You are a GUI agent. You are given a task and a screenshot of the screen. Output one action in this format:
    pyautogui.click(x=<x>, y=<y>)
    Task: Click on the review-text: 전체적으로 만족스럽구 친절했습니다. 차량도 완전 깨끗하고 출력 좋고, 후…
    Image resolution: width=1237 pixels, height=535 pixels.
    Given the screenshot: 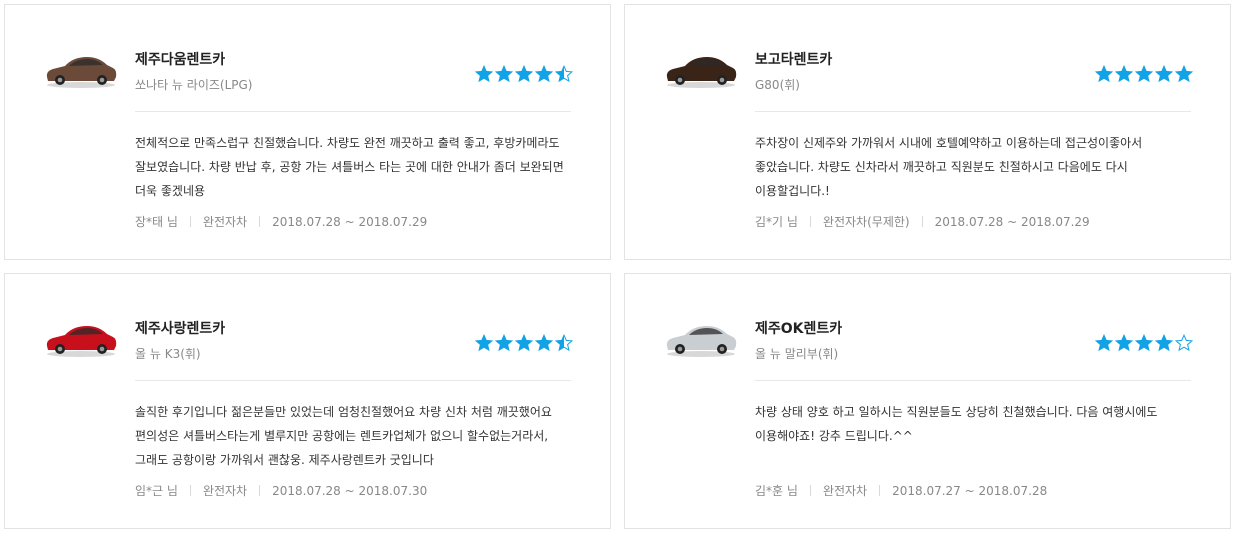 What is the action you would take?
    pyautogui.click(x=349, y=167)
    